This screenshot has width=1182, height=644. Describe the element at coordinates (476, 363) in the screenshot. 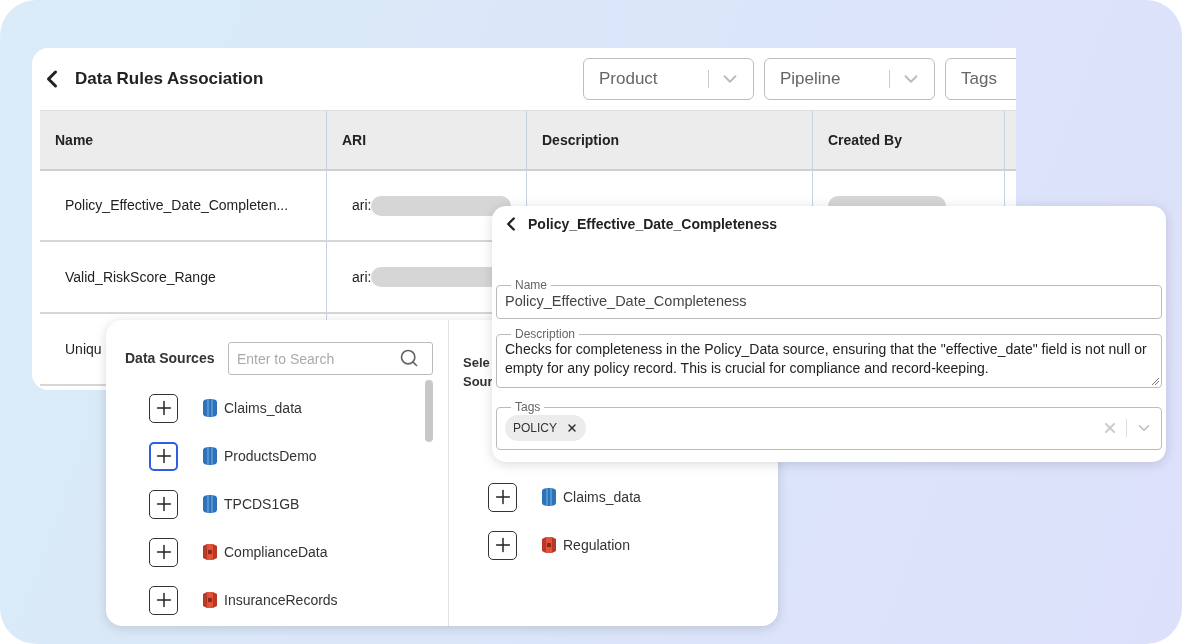

I see `panel-title: Sele` at that location.